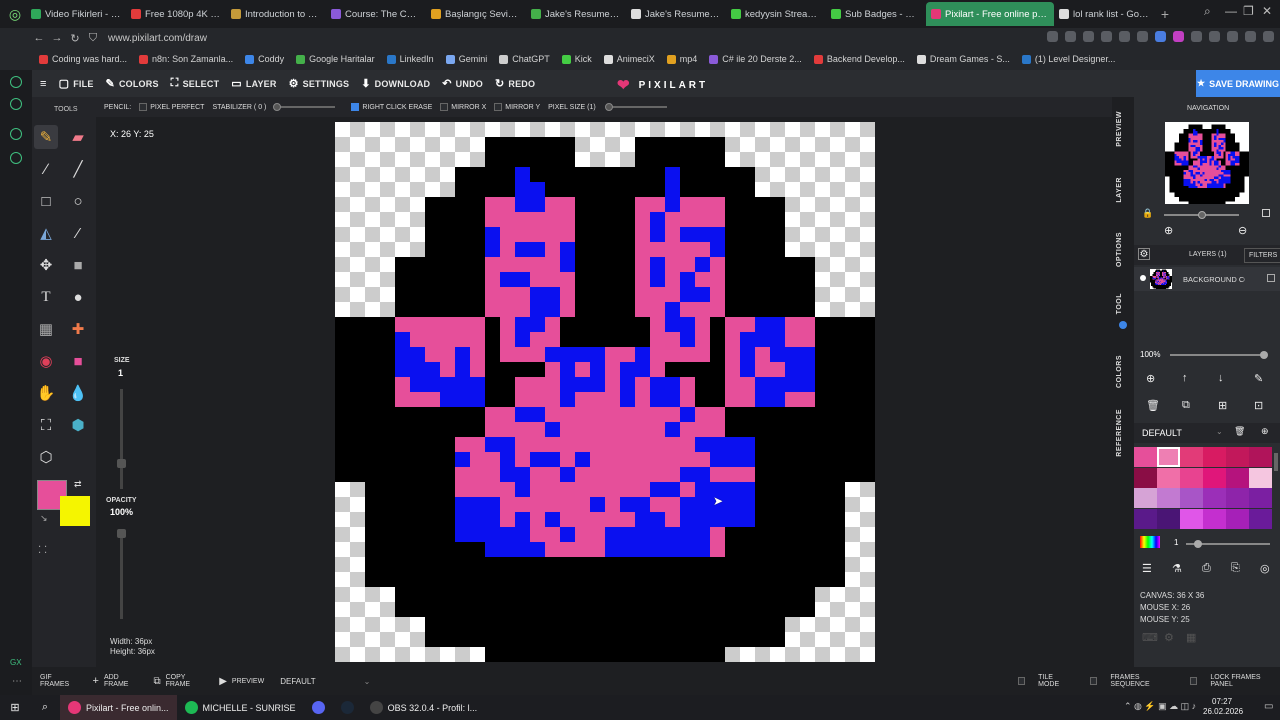  What do you see at coordinates (1219, 355) in the screenshot?
I see `layer-opacity-slider` at bounding box center [1219, 355].